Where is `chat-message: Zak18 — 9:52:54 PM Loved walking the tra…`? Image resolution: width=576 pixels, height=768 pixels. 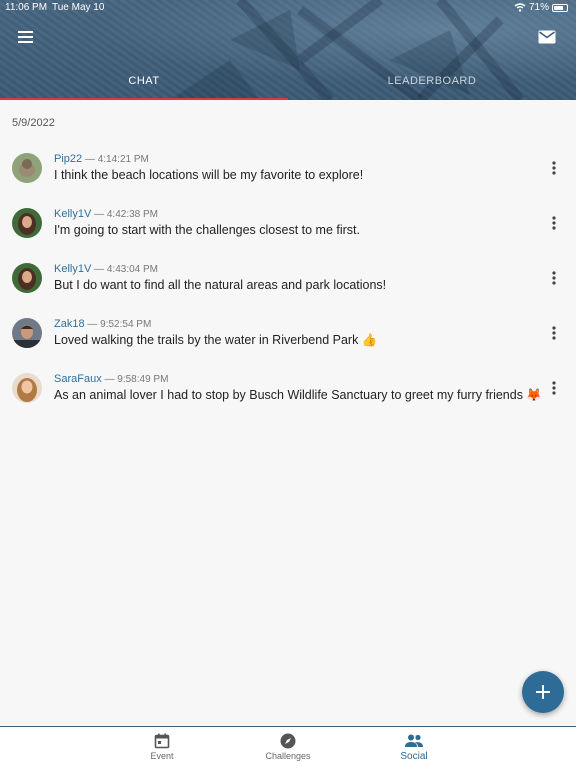
chat-message: Zak18 — 9:52:54 PM Loved walking the tra… is located at coordinates (288, 343).